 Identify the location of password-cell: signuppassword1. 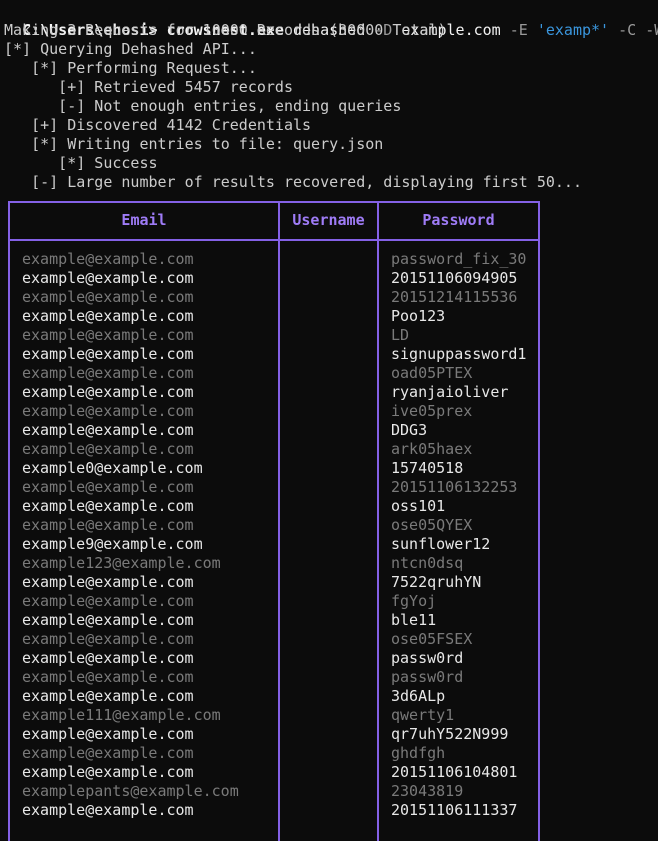
(459, 354).